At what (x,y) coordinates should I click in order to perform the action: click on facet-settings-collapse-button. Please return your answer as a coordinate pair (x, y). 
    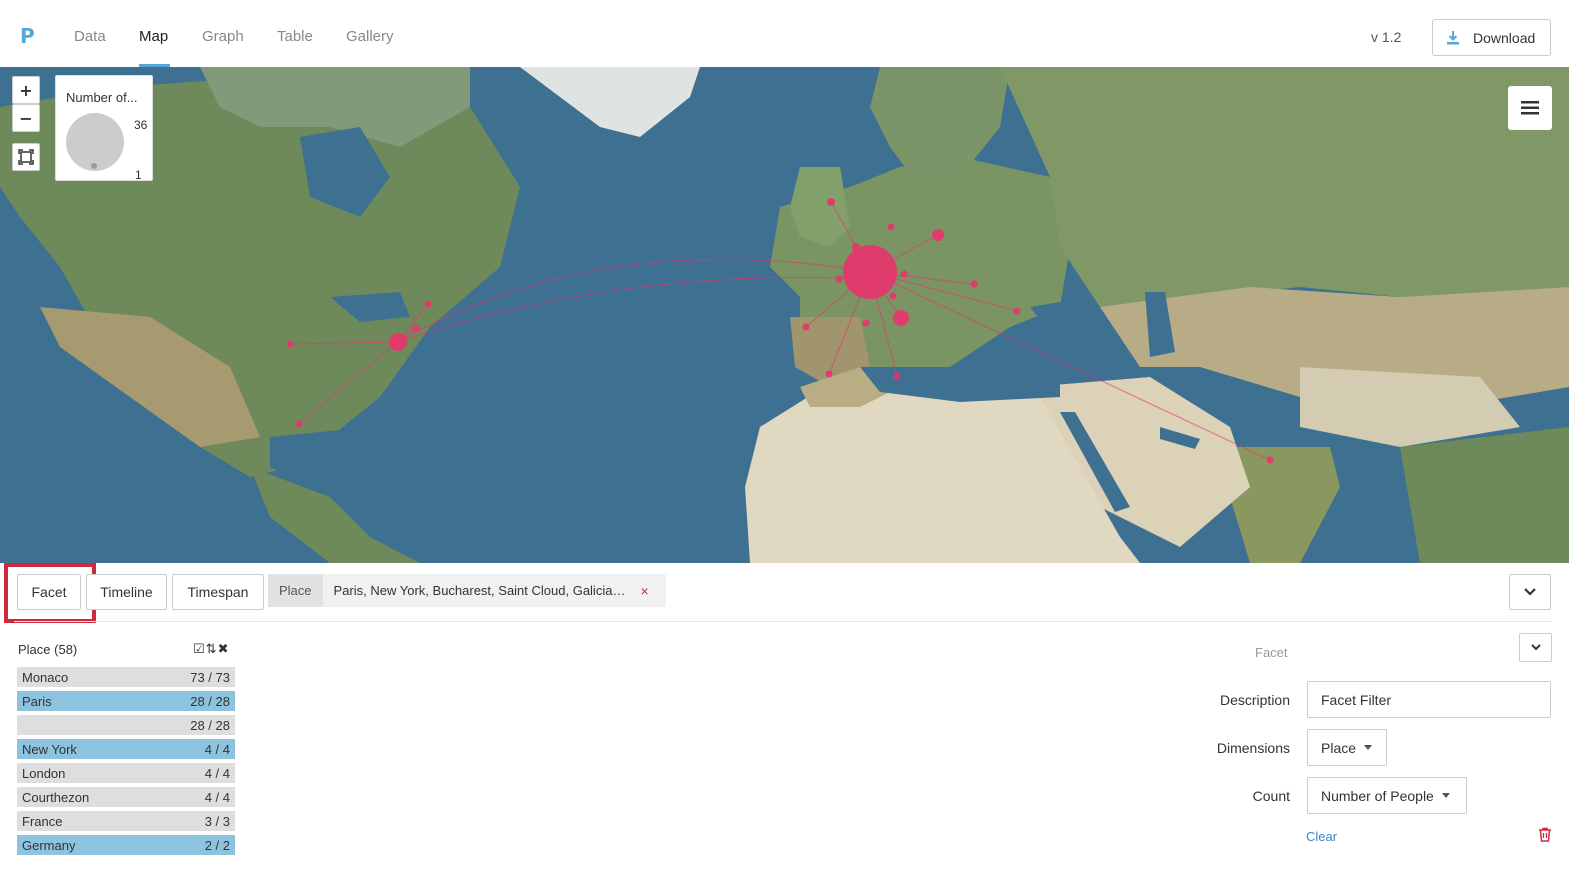
    Looking at the image, I should click on (1535, 647).